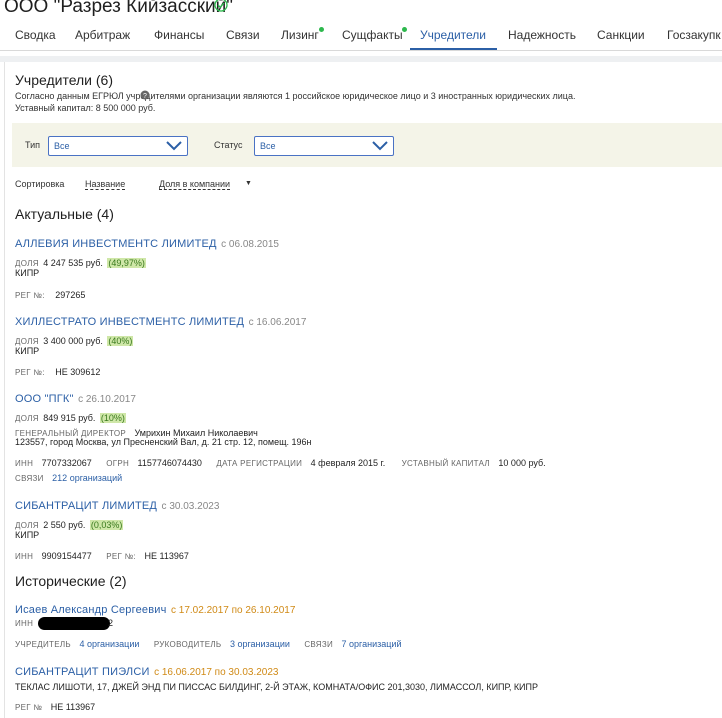  Describe the element at coordinates (74, 623) in the screenshot. I see `redacted-inn` at that location.